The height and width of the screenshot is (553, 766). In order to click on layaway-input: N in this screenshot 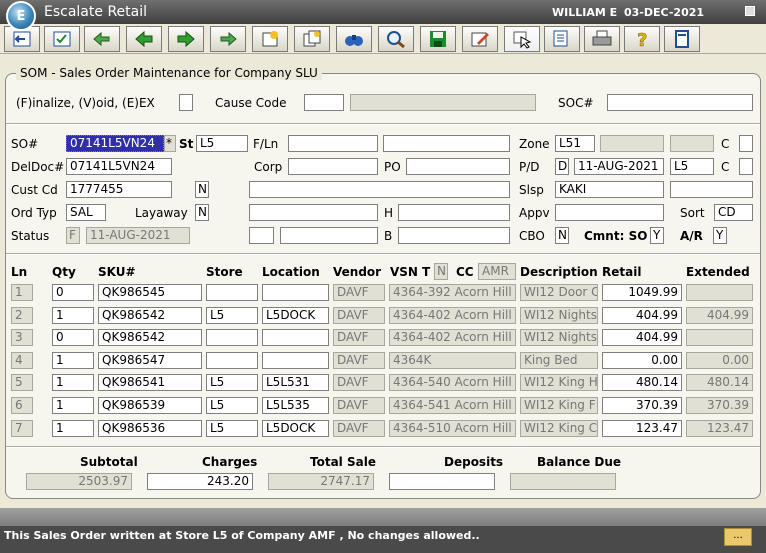, I will do `click(202, 212)`.